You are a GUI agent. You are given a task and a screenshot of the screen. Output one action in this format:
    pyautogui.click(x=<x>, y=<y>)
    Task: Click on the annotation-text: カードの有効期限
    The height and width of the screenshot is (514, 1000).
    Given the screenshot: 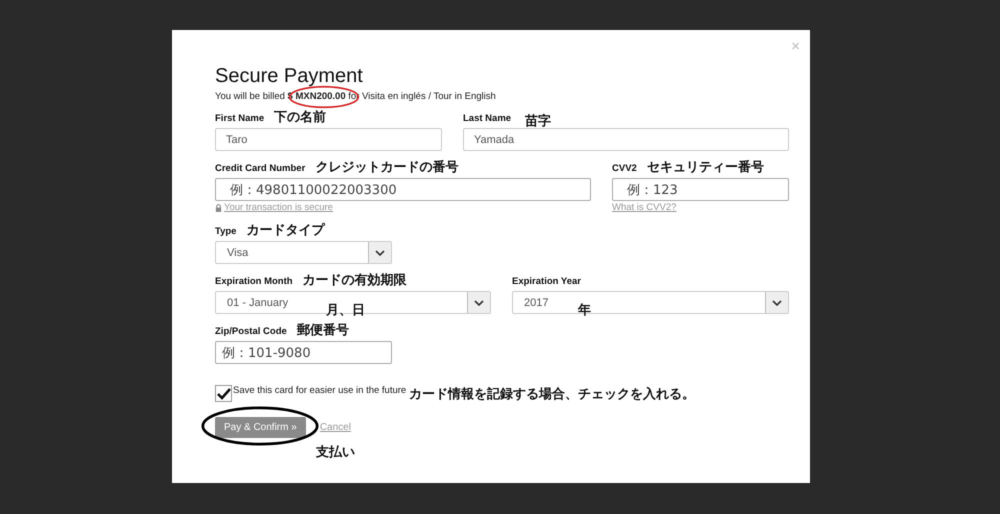 What is the action you would take?
    pyautogui.click(x=354, y=281)
    